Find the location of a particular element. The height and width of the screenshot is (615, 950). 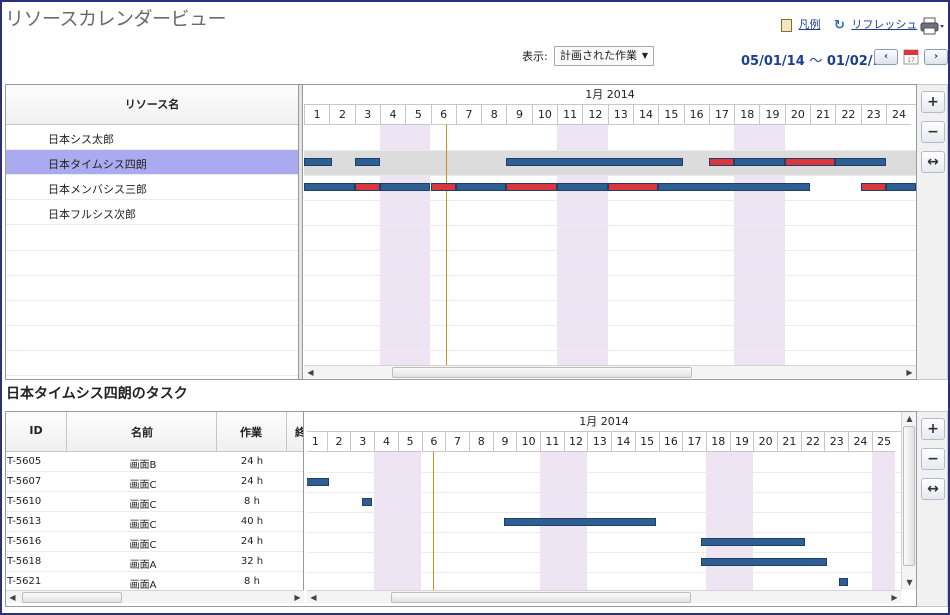

task-vertical-scrollbar: ▲ ▼ is located at coordinates (908, 501).